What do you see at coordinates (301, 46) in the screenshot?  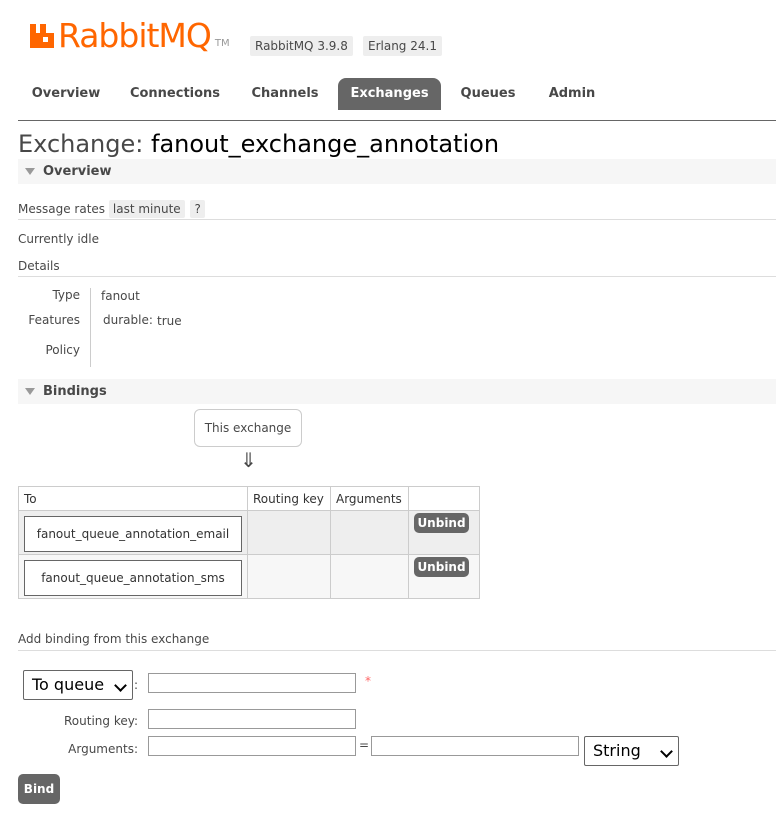 I see `version-badge: RabbitMQ 3.9.8` at bounding box center [301, 46].